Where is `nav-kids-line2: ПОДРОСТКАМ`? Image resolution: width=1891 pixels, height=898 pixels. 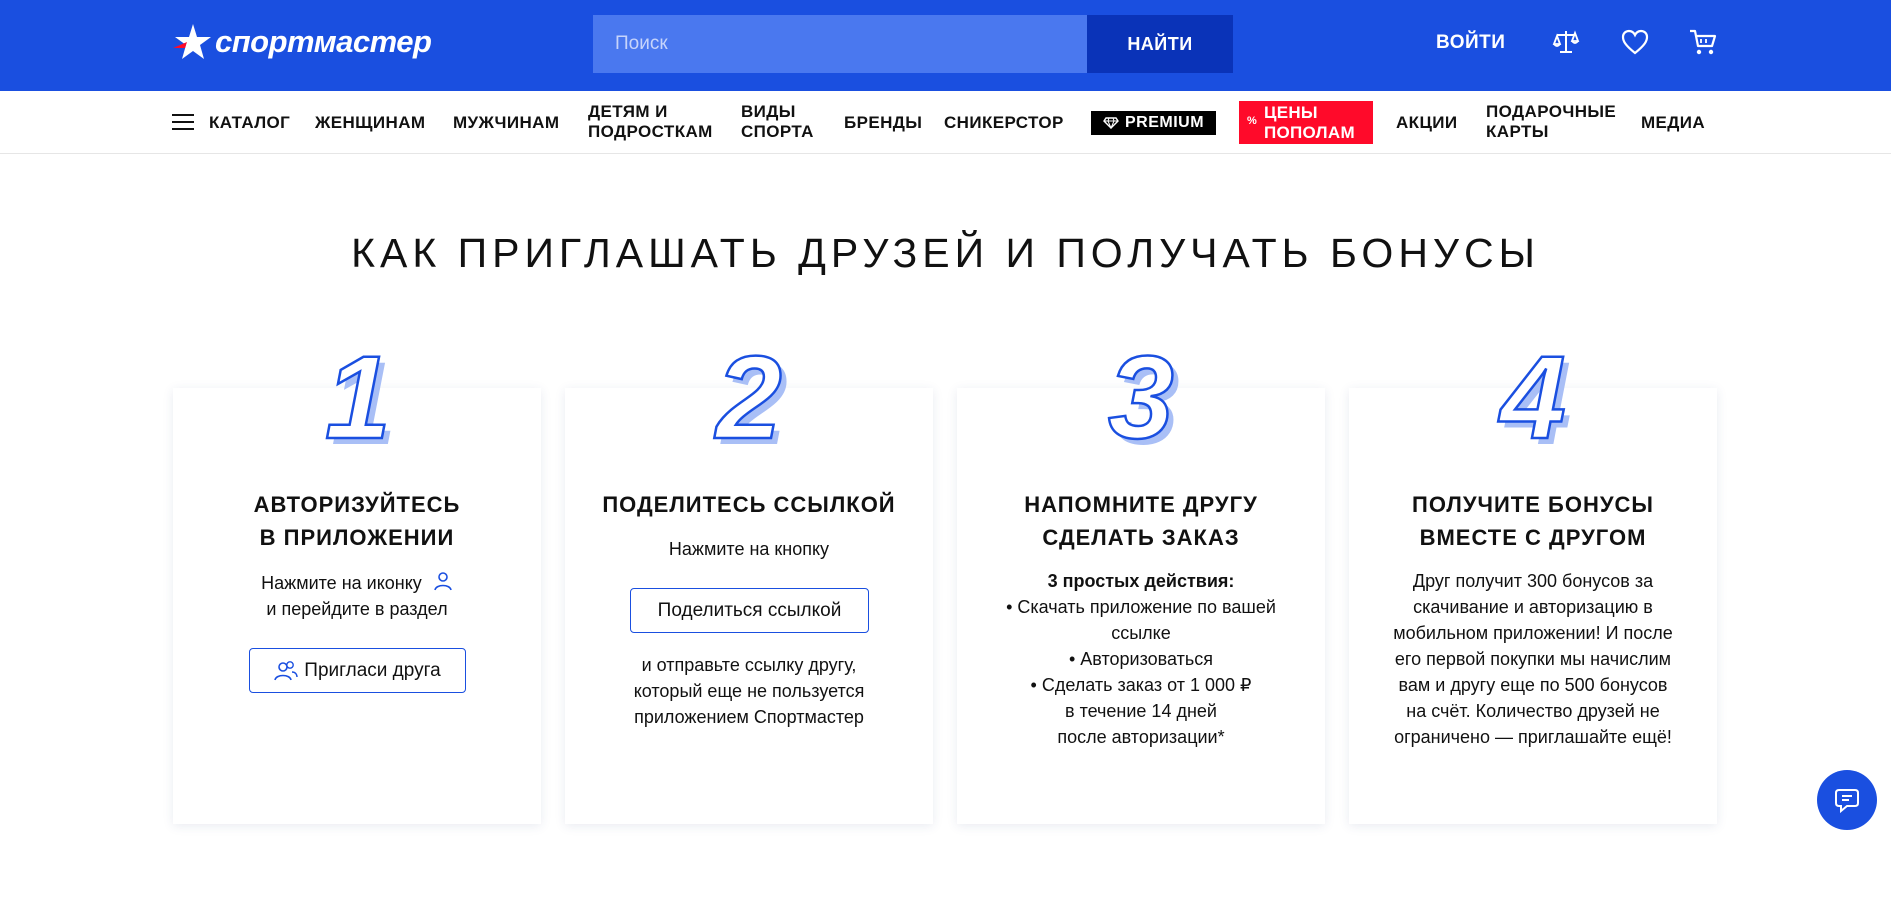
nav-kids-line2: ПОДРОСТКАМ is located at coordinates (650, 131).